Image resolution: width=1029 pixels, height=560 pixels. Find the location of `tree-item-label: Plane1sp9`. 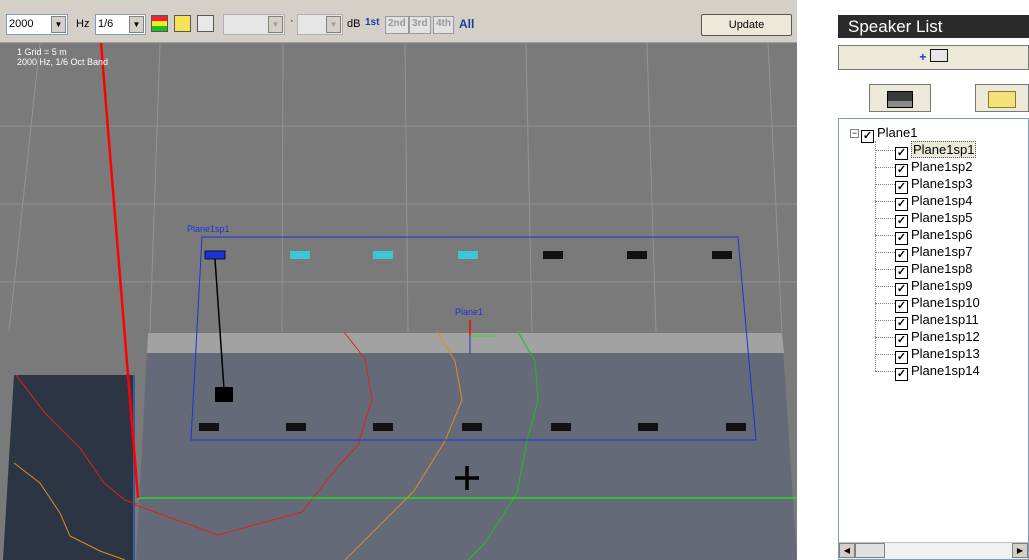

tree-item-label: Plane1sp9 is located at coordinates (942, 285).